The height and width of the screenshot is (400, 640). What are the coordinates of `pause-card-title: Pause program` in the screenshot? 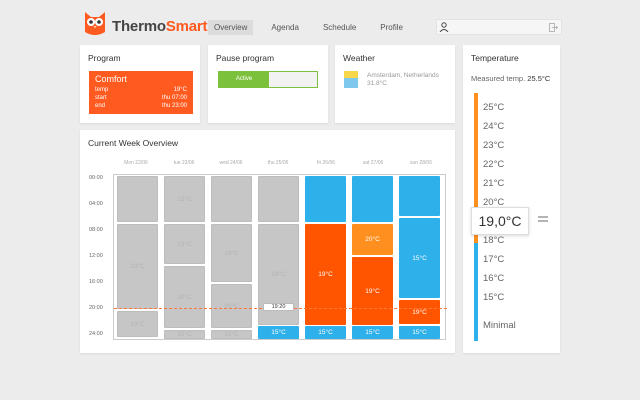 It's located at (245, 58).